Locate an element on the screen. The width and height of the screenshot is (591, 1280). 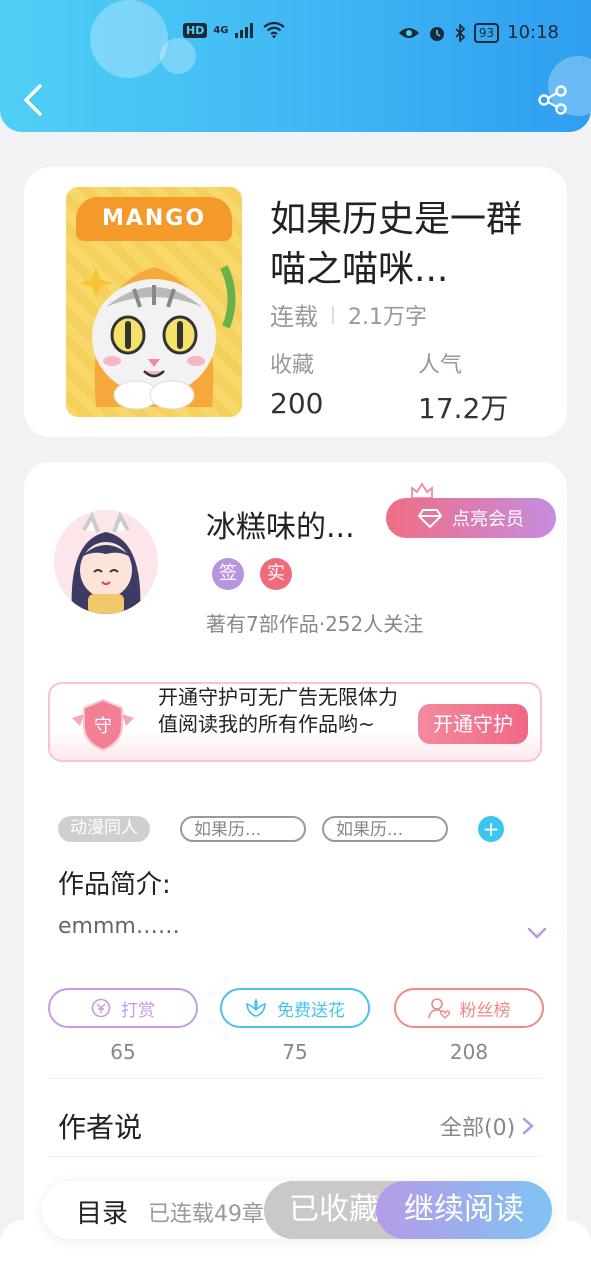
chevron-right-icon is located at coordinates (528, 1126).